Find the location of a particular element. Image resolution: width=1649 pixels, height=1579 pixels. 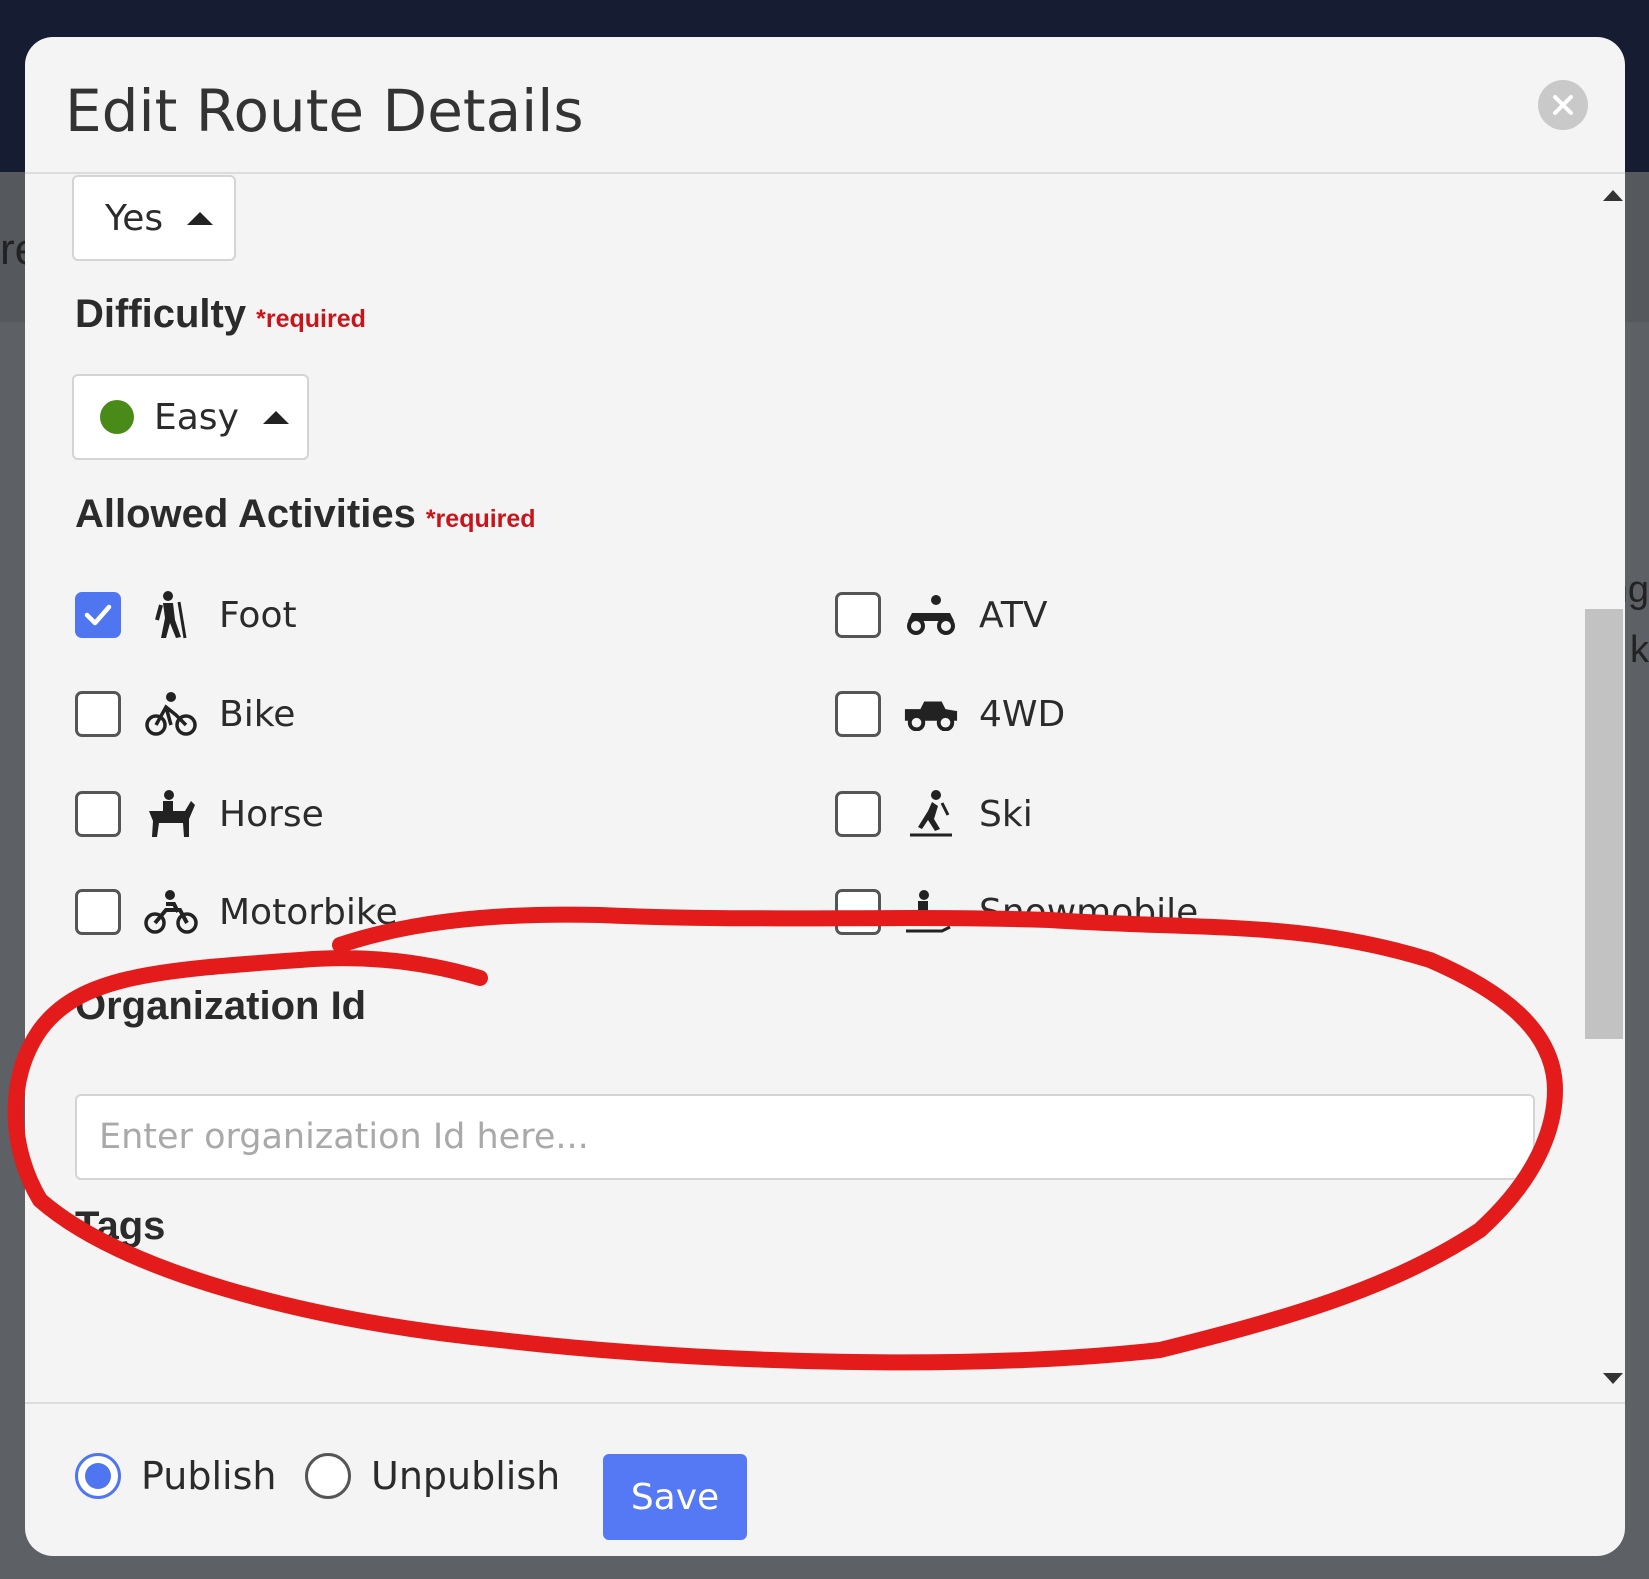

activity-label: Ski is located at coordinates (1006, 814).